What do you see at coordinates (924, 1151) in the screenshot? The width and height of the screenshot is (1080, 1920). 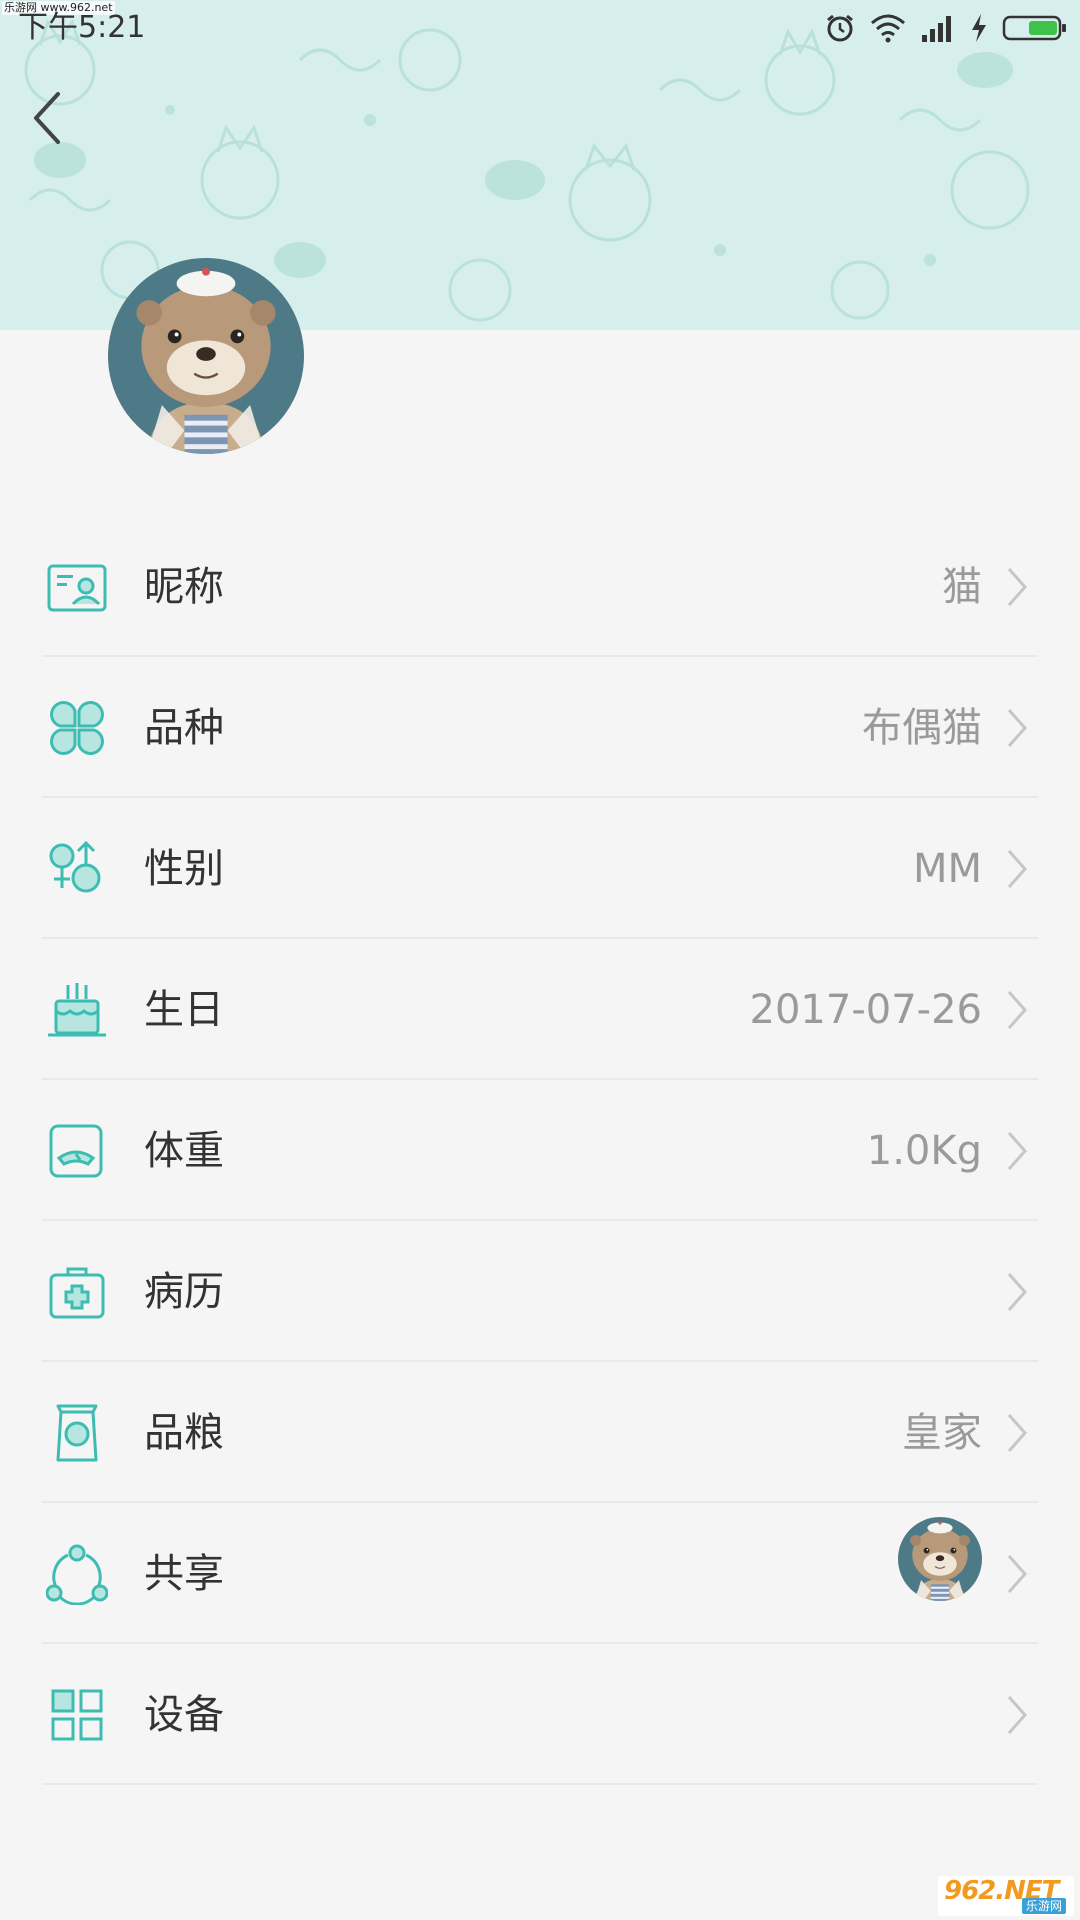 I see `row-value: 1.0Kg` at bounding box center [924, 1151].